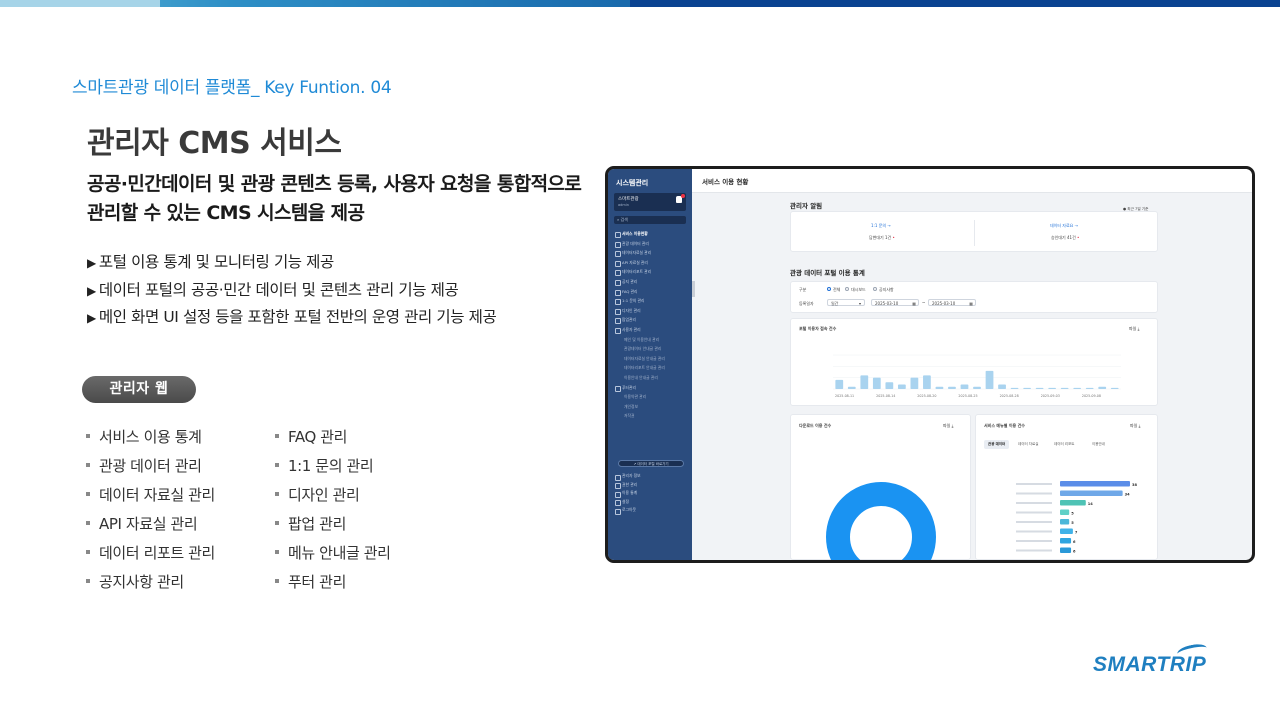 The height and width of the screenshot is (720, 1280). What do you see at coordinates (651, 397) in the screenshot?
I see `sidebar-subitem: 이용약관 관리` at bounding box center [651, 397].